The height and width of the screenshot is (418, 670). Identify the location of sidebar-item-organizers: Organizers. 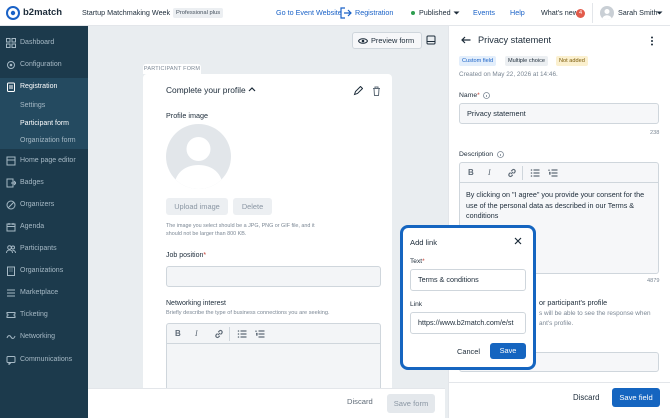
(44, 205).